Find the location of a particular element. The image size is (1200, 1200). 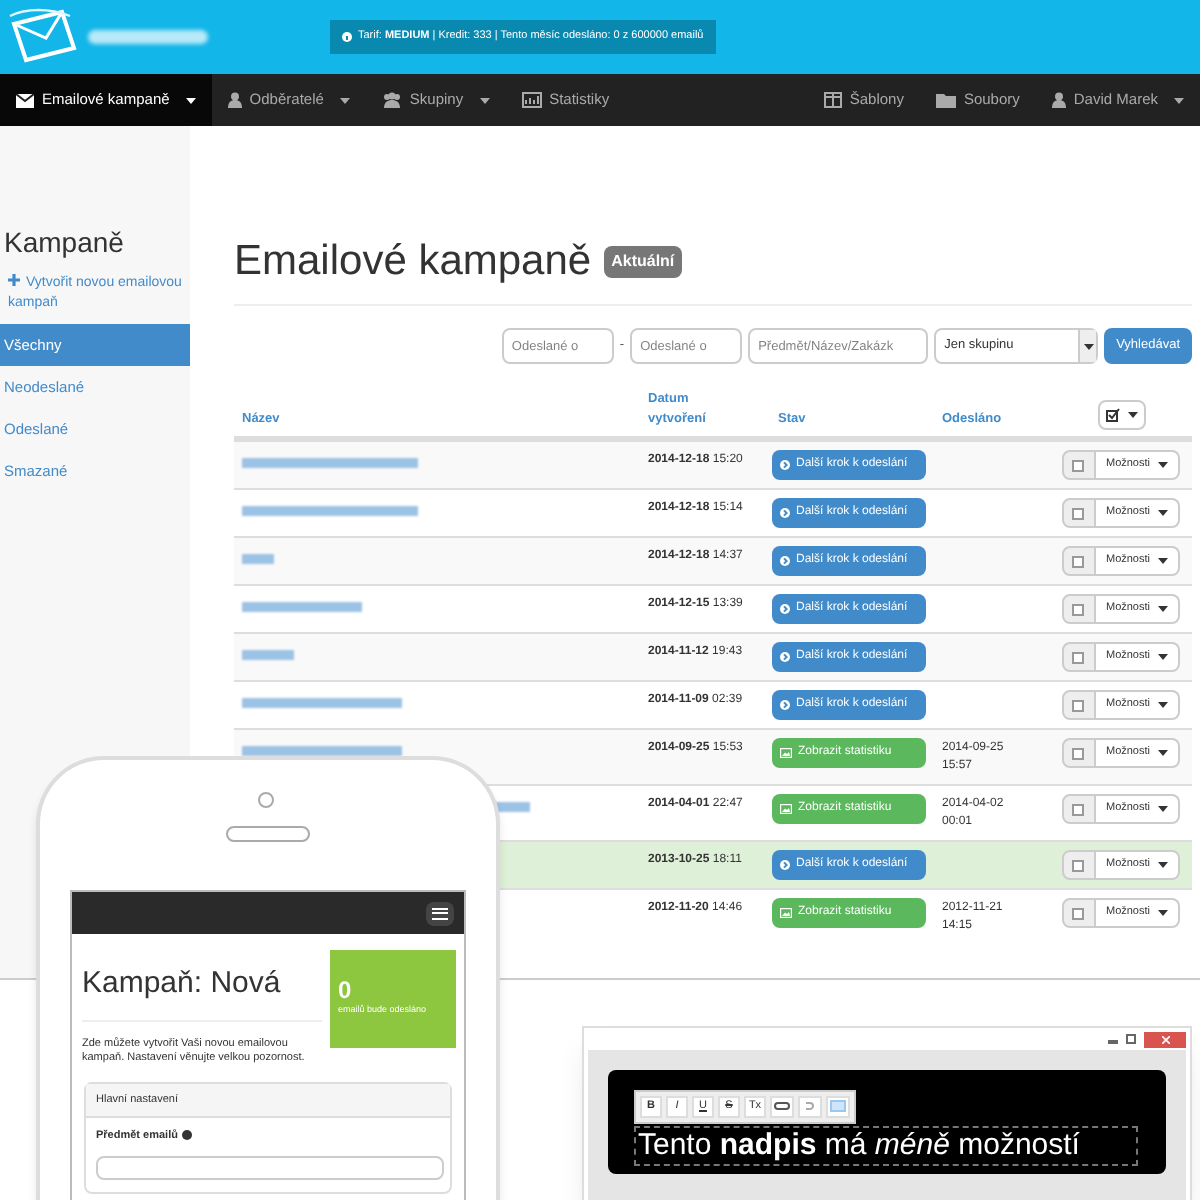

email-count: 0 is located at coordinates (346, 991).